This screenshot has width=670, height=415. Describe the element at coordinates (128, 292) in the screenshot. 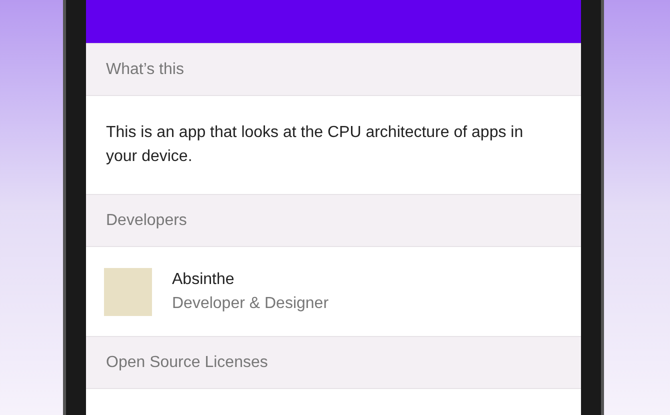

I see `avatar-placeholder` at that location.